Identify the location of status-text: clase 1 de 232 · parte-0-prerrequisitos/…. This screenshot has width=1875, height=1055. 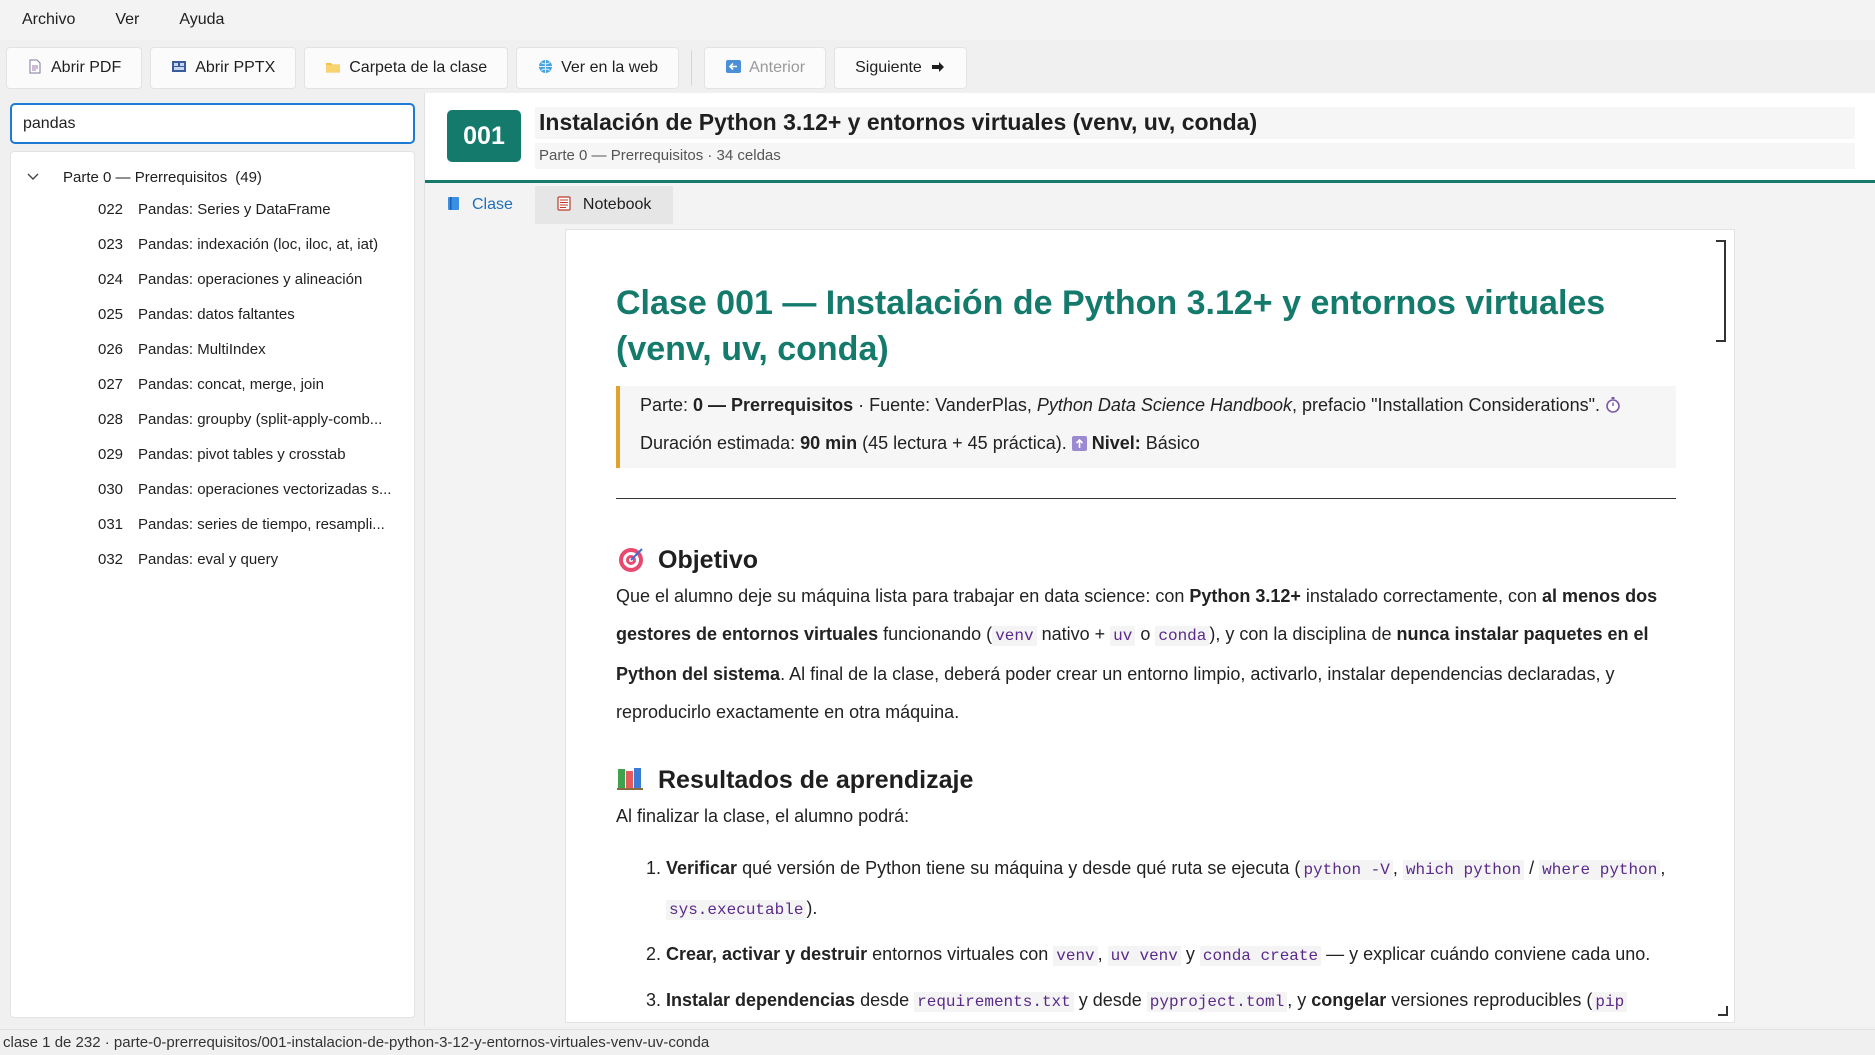
(356, 1042).